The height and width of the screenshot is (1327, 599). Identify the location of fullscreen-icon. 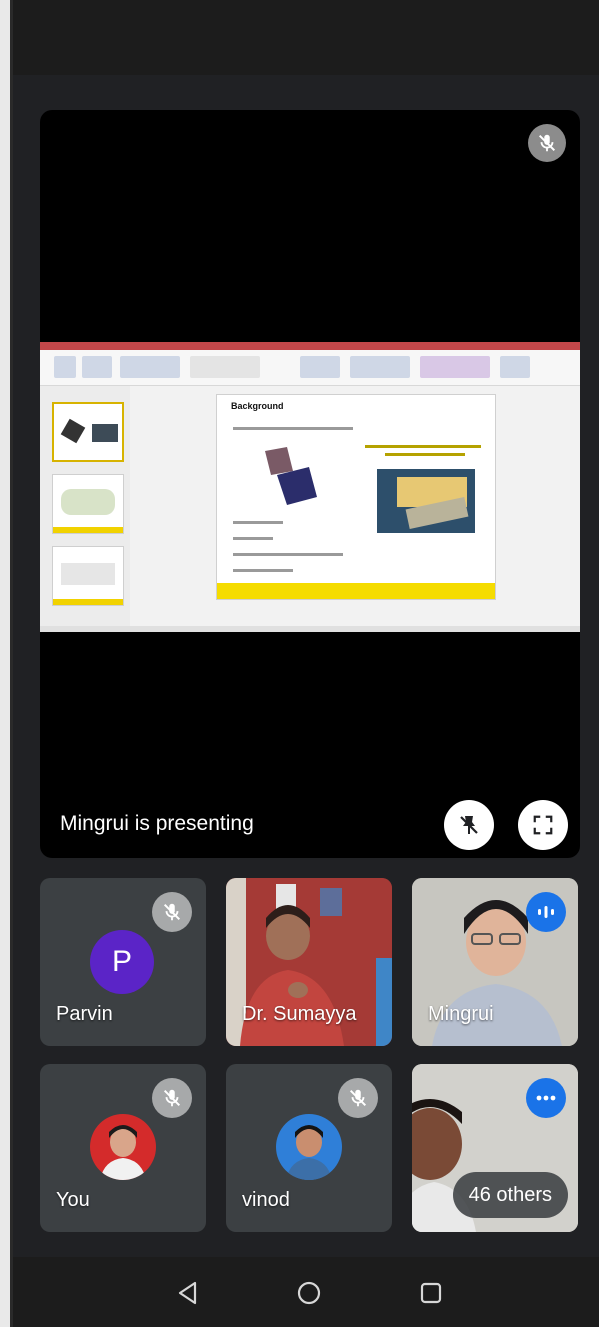
(543, 825).